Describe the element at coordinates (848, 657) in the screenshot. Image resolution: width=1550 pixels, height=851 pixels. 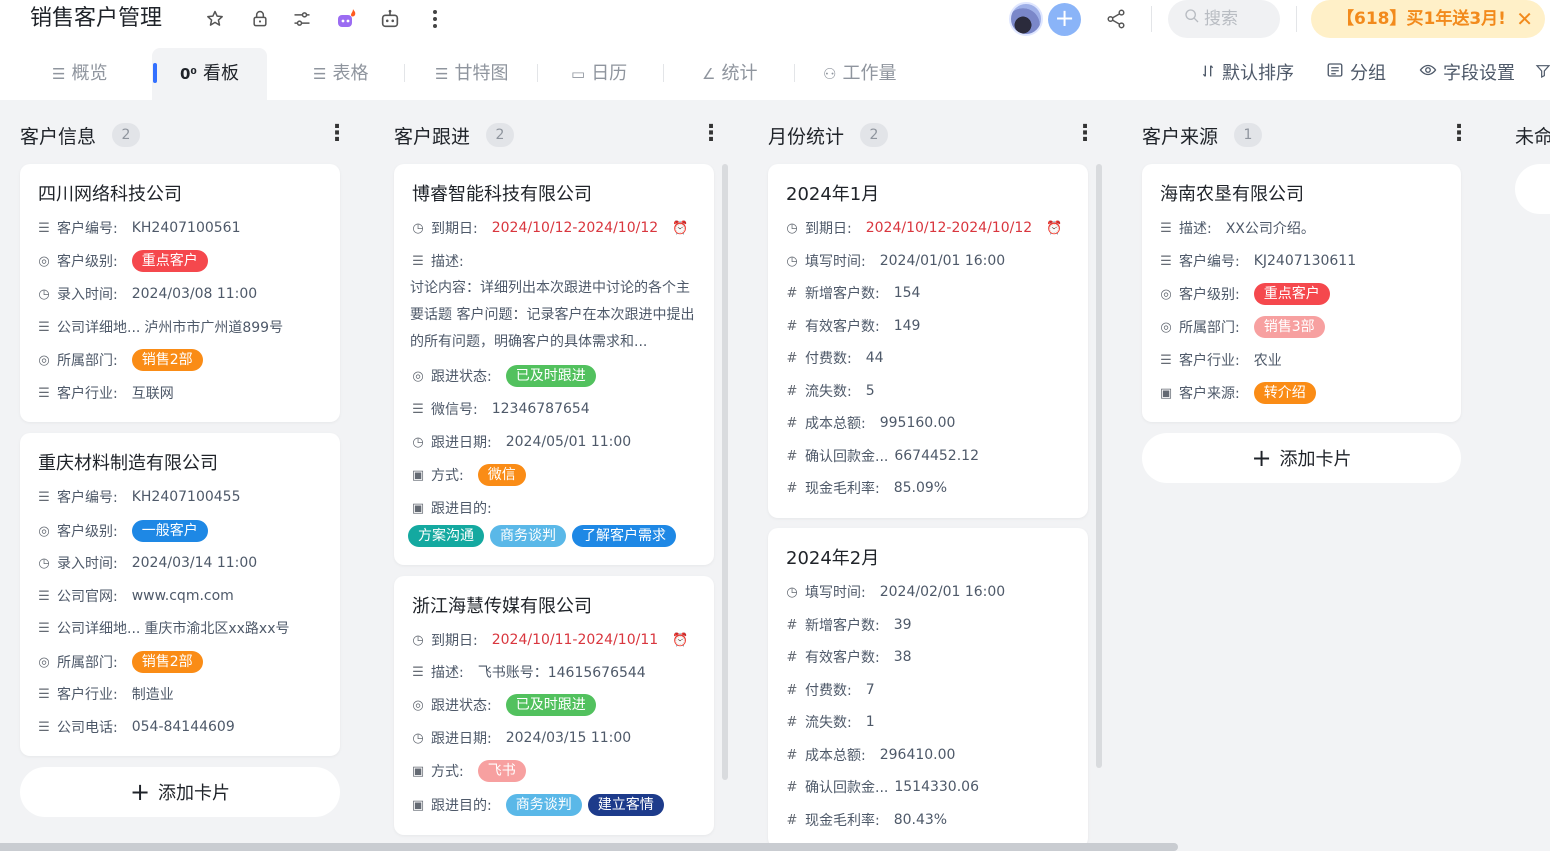
I see `card-field: # 有效客户数: 38` at that location.